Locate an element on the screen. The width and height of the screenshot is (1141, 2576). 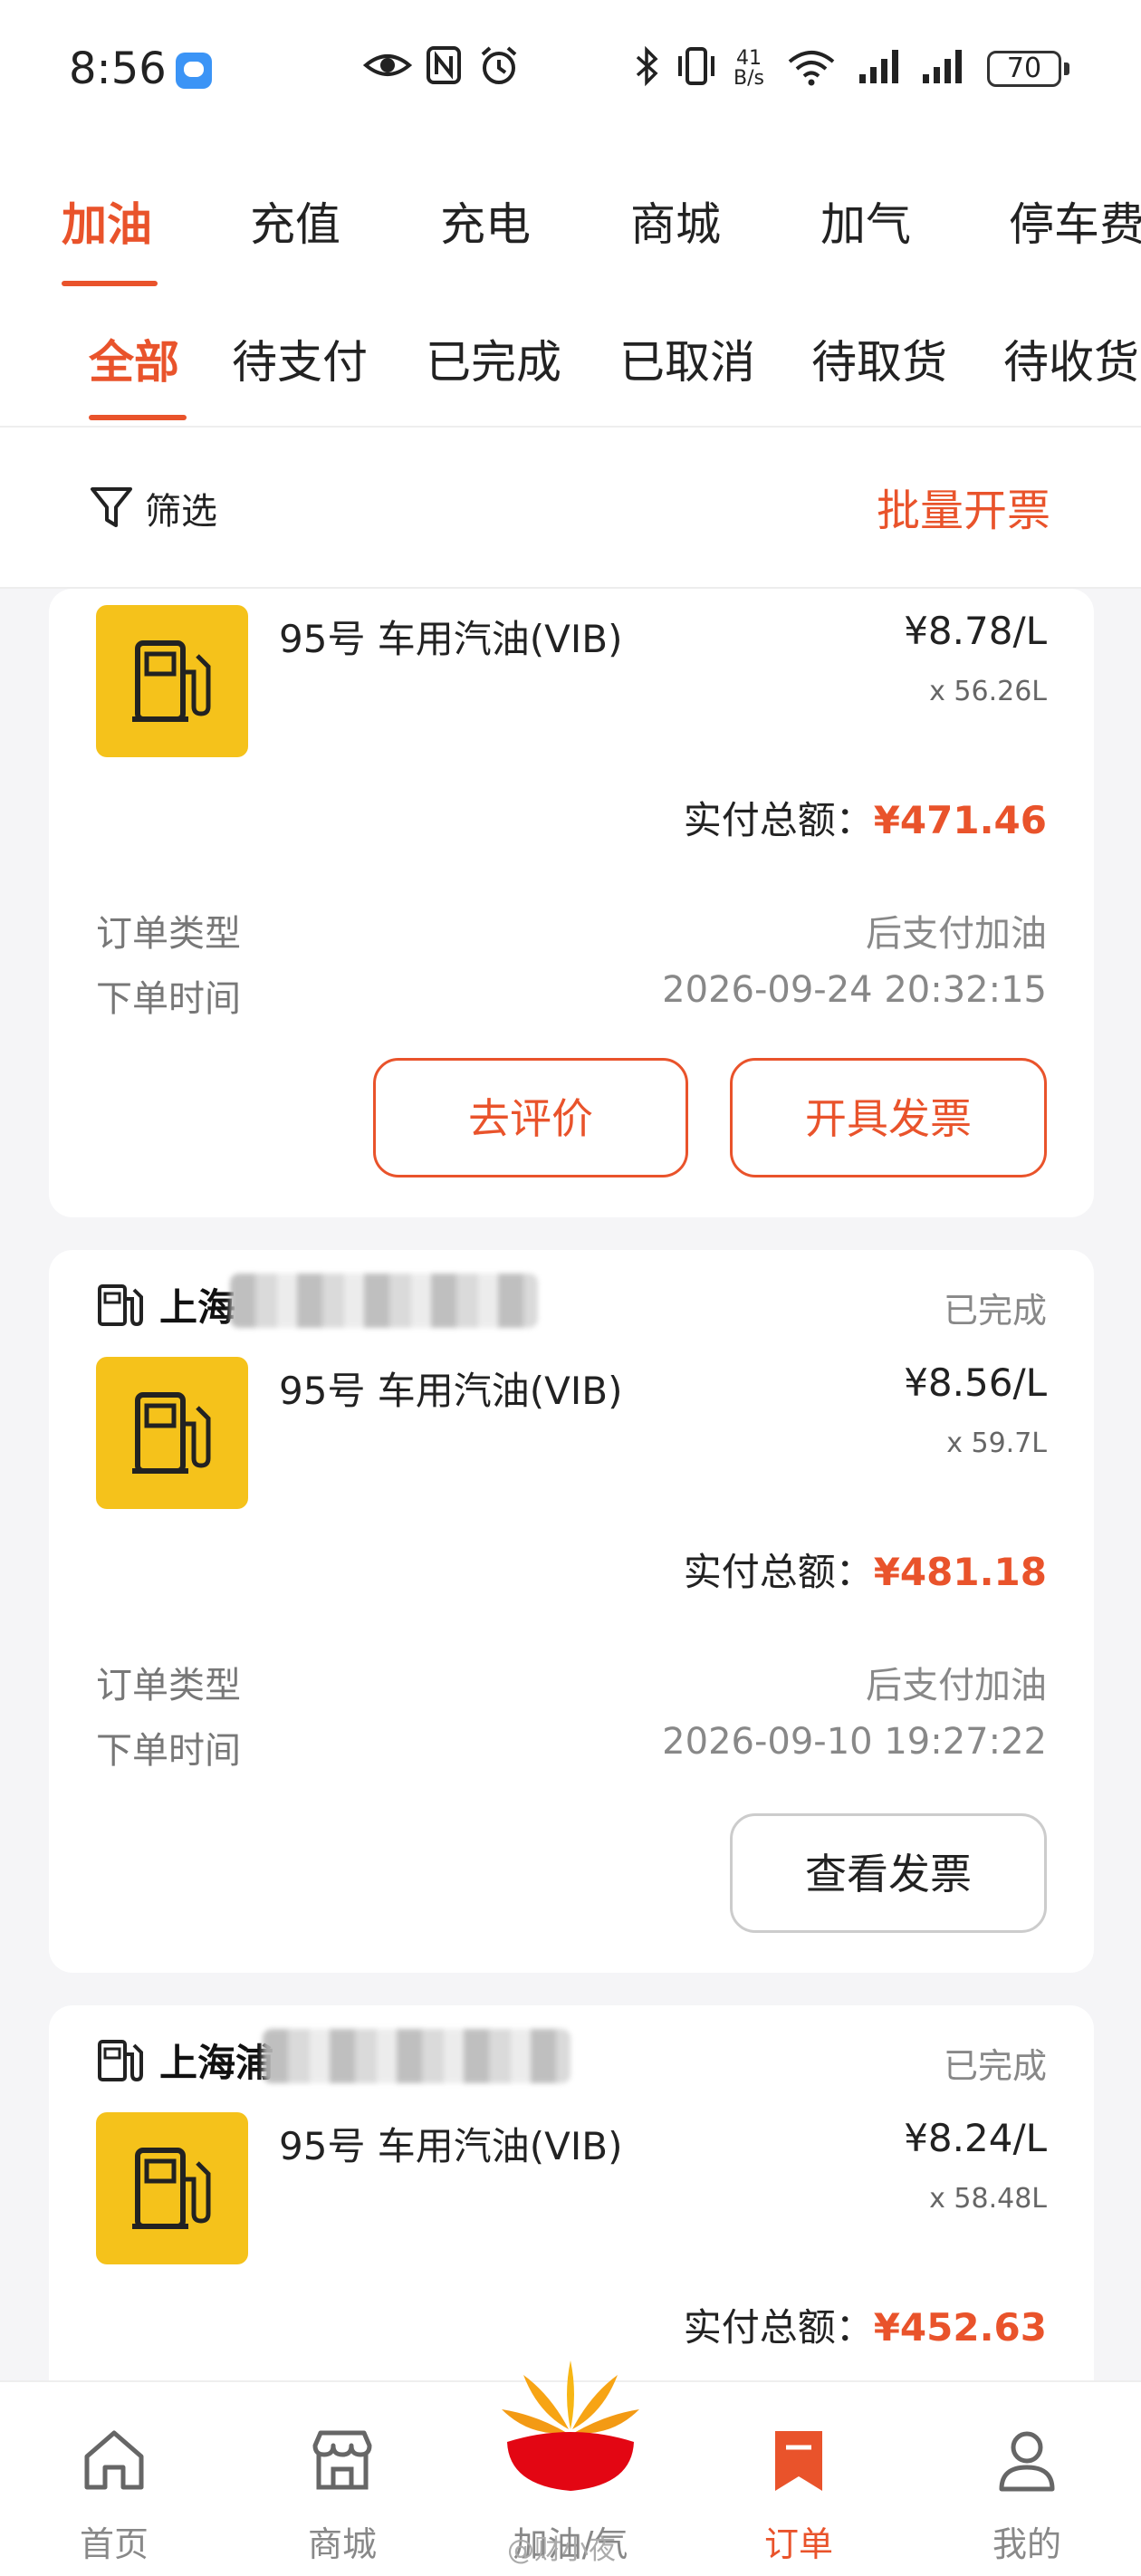
quantity: x 56.26L is located at coordinates (988, 691).